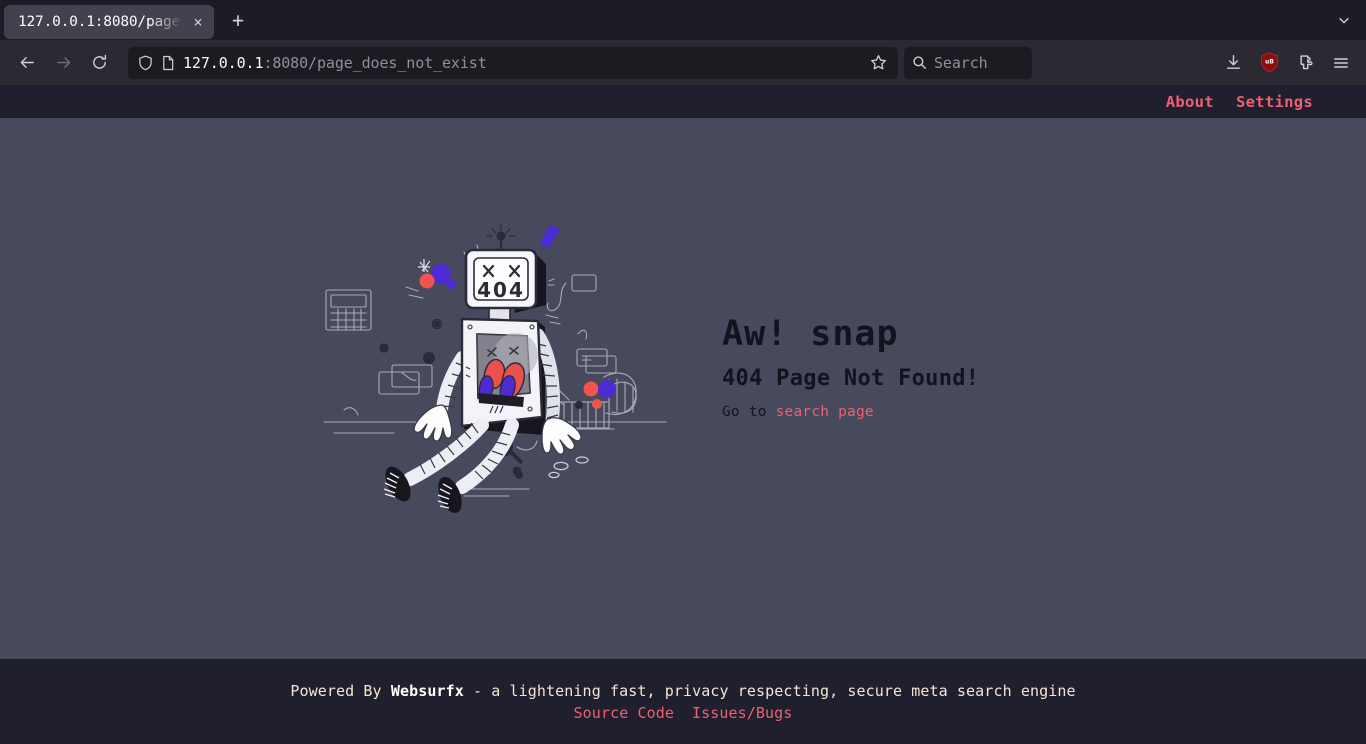 Image resolution: width=1366 pixels, height=744 pixels. Describe the element at coordinates (1287, 63) in the screenshot. I see `toolbar-right-group: uB` at that location.